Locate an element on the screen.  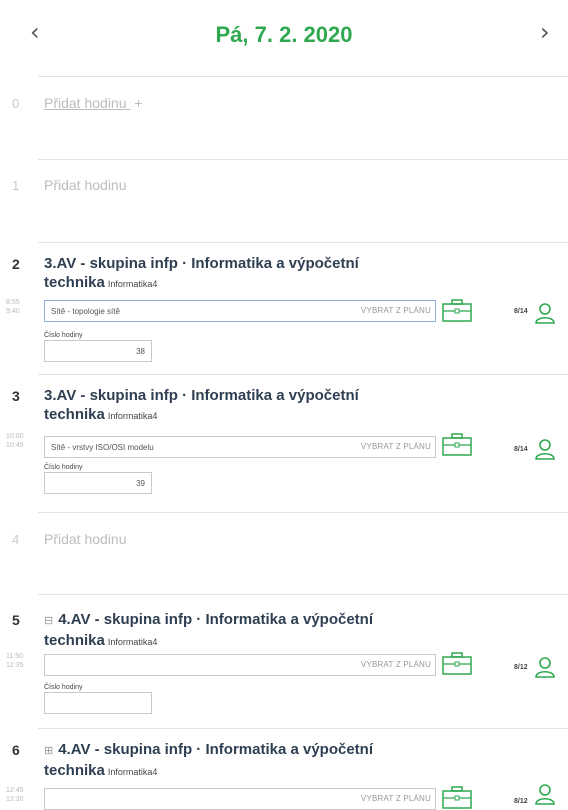
period-number: 0 is located at coordinates (16, 103).